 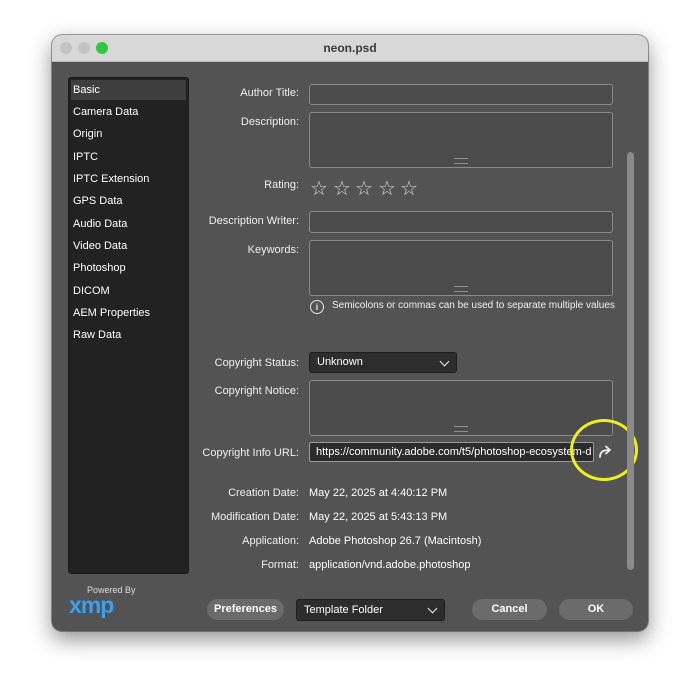 I want to click on copyright-url-label: Copyright Info URL:, so click(x=250, y=453).